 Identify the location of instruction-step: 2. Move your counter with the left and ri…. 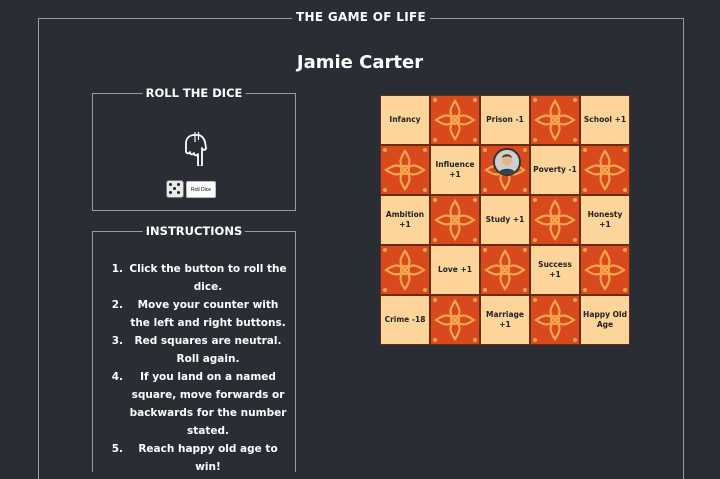
(198, 314).